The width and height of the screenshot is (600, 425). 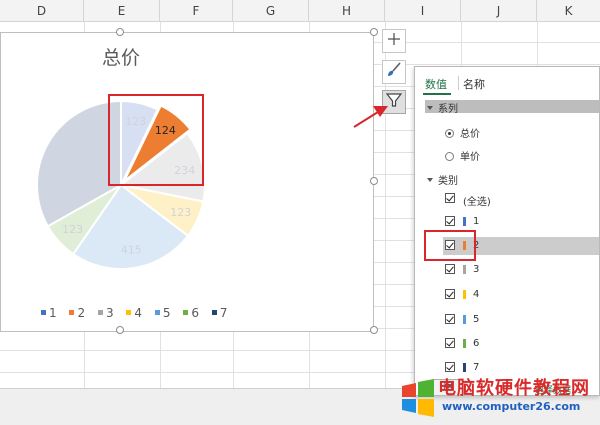 I want to click on brush-icon, so click(x=394, y=72).